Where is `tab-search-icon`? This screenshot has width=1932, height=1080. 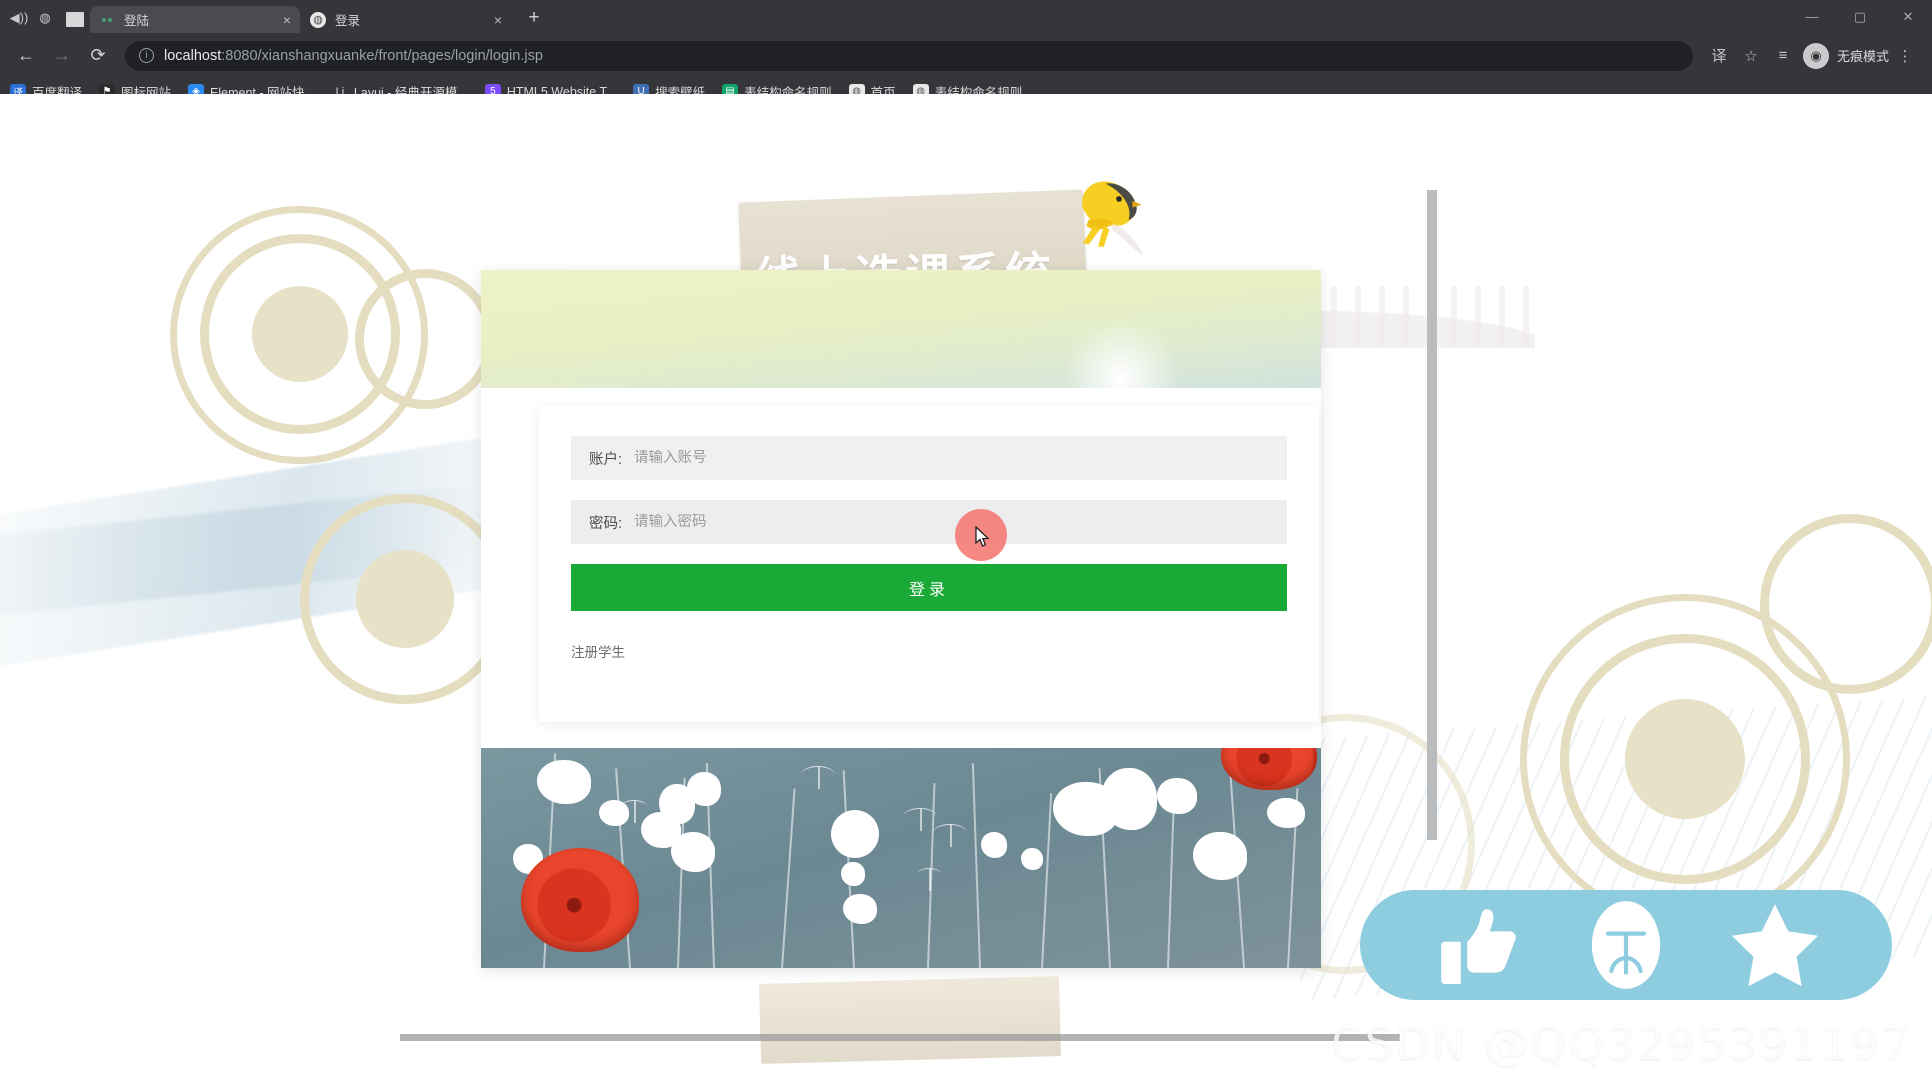 tab-search-icon is located at coordinates (75, 19).